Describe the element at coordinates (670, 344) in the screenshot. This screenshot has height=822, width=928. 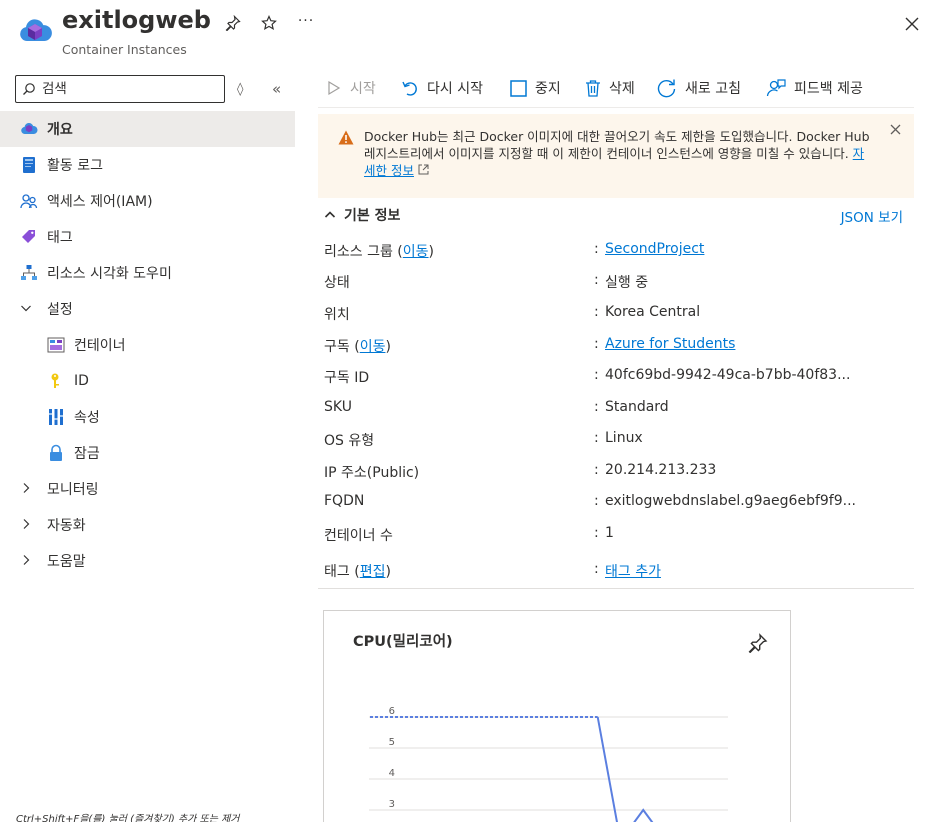
I see `subscription-link: Azure for Students` at that location.